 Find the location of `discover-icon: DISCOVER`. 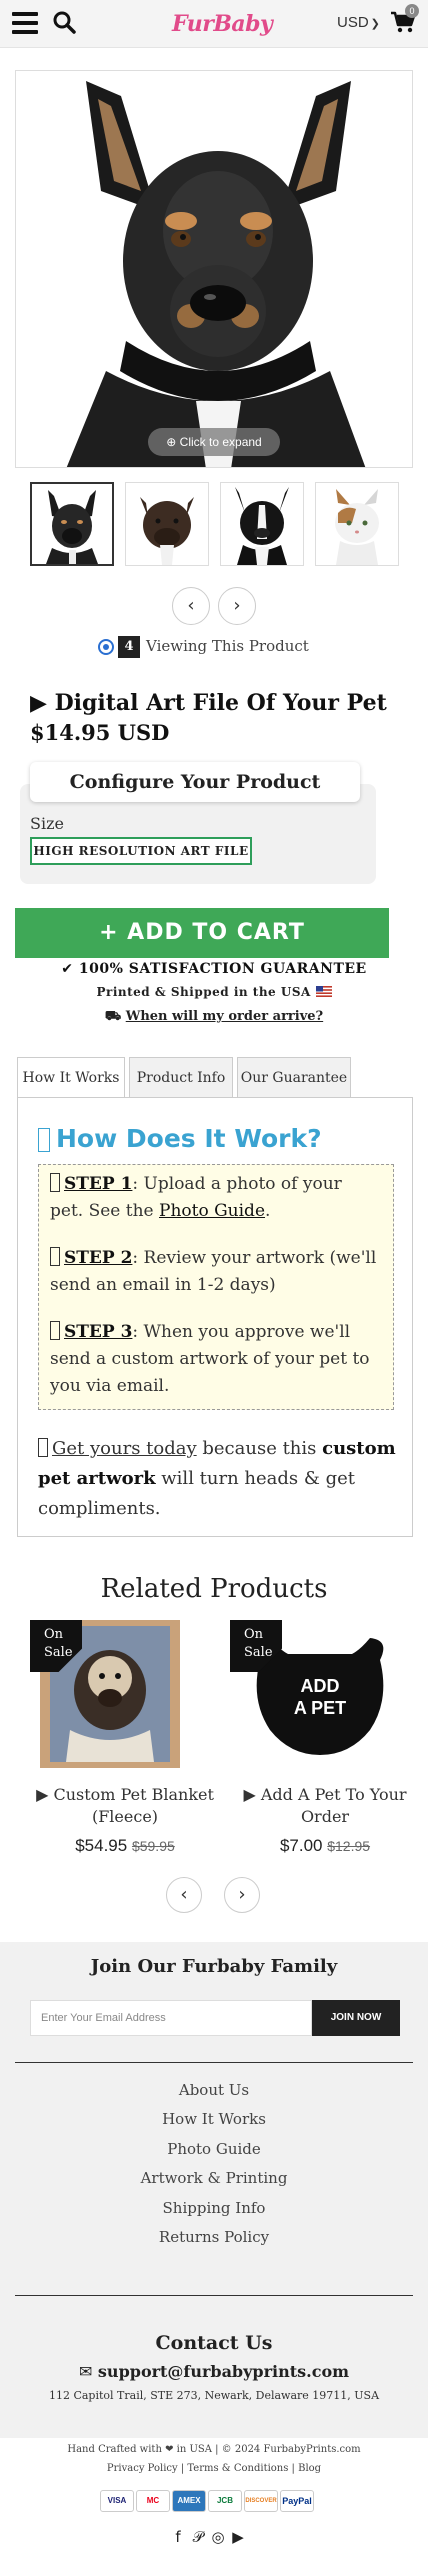

discover-icon: DISCOVER is located at coordinates (261, 2501).